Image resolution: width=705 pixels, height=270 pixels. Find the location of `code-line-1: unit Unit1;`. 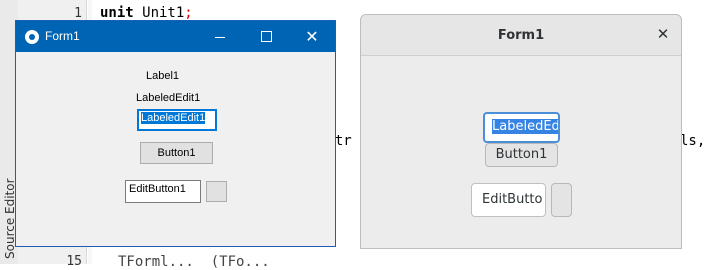

code-line-1: unit Unit1; is located at coordinates (146, 13).